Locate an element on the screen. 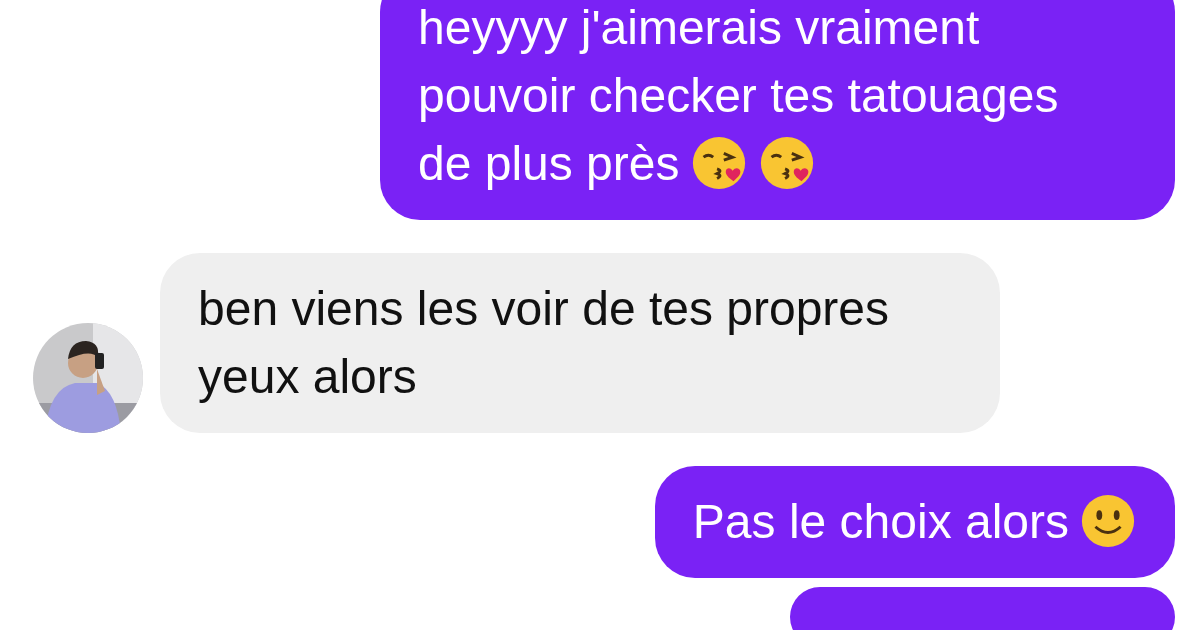 The width and height of the screenshot is (1200, 630). message-bubble: Pas le choix alors is located at coordinates (914, 522).